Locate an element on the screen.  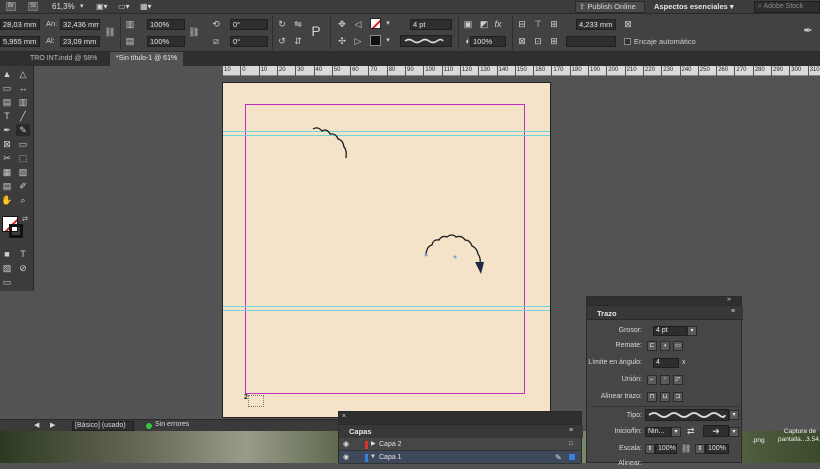
escala-label: Escala: is located at coordinates (630, 448).